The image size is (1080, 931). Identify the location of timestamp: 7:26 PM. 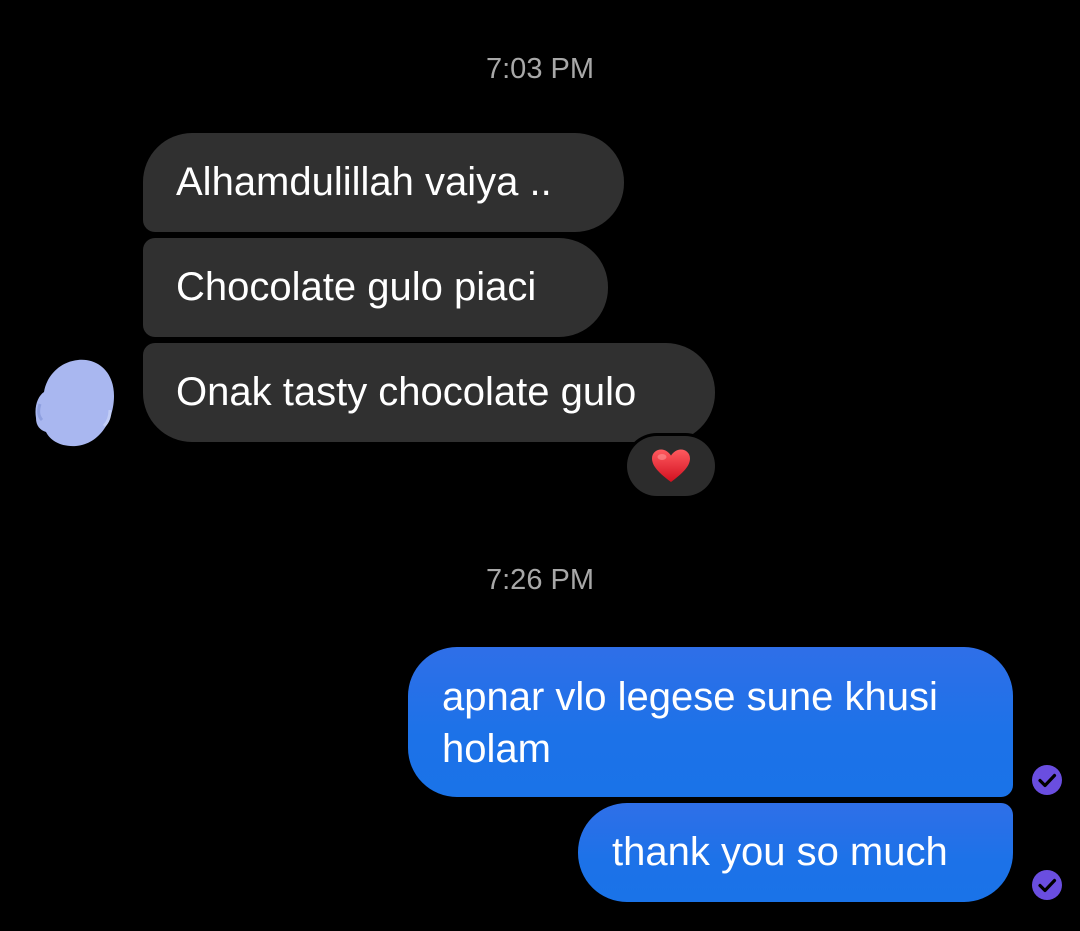
(540, 580).